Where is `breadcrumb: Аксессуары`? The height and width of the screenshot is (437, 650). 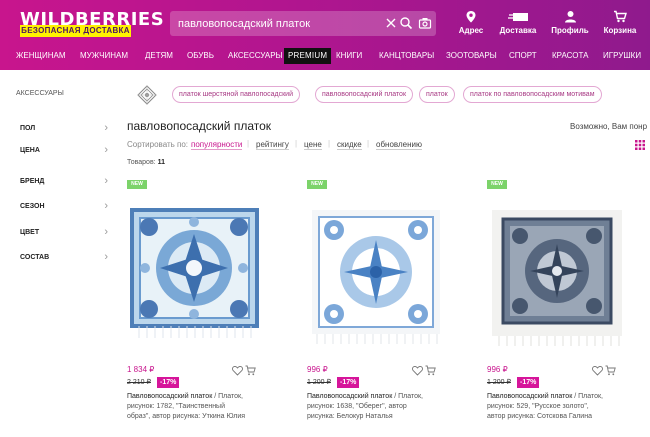
breadcrumb: Аксессуары is located at coordinates (40, 93).